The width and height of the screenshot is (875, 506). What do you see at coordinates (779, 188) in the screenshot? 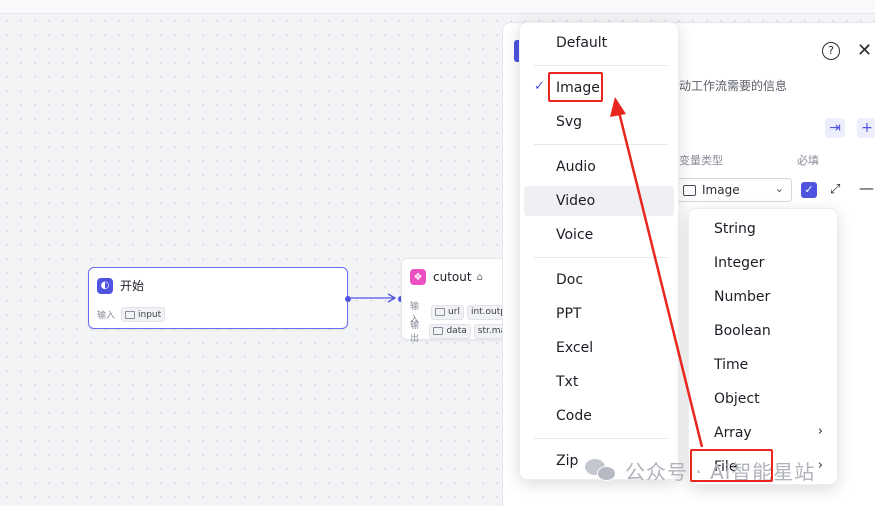
I see `chevron-down-icon: ⌄` at bounding box center [779, 188].